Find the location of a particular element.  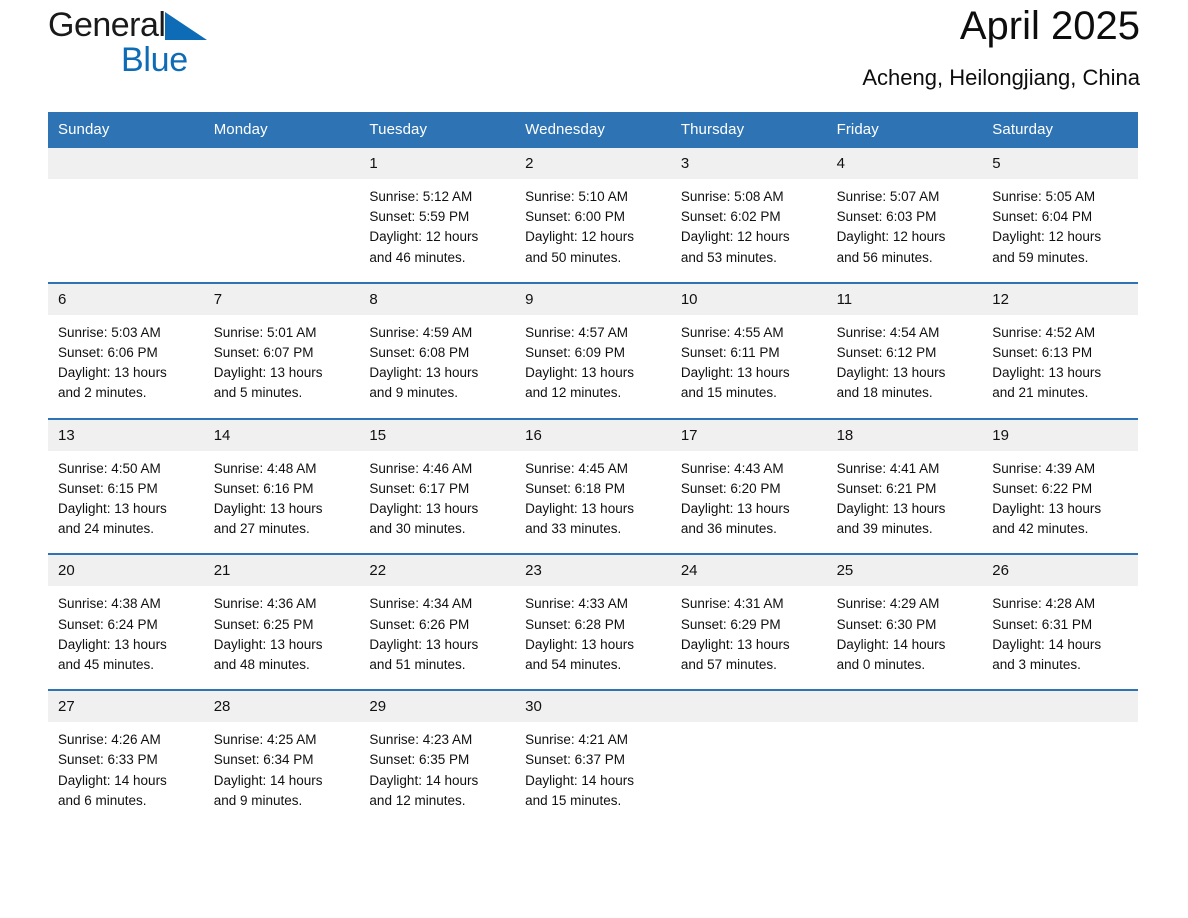

day-number: 28 is located at coordinates (282, 706).